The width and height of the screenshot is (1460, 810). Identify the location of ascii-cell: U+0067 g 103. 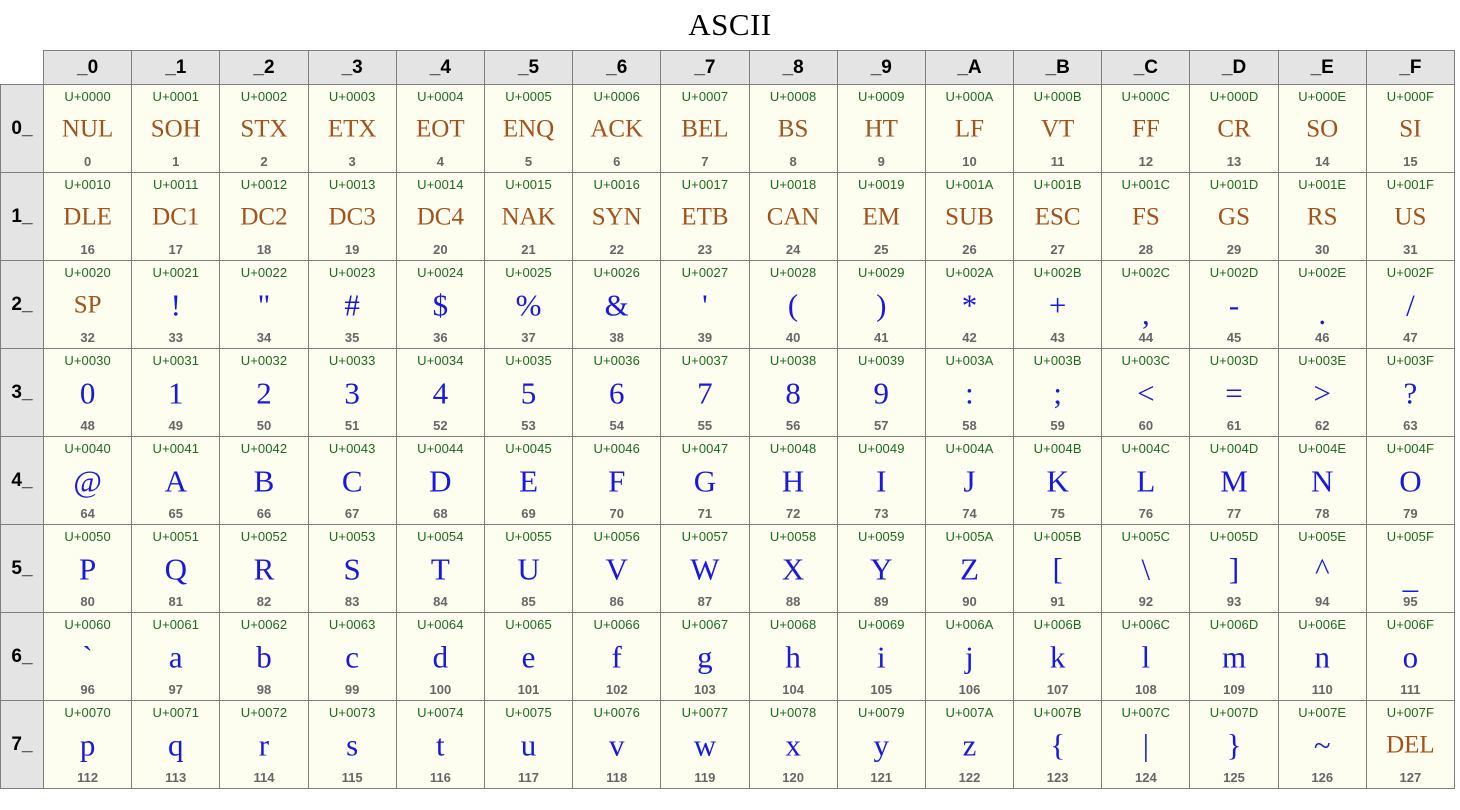
(705, 656).